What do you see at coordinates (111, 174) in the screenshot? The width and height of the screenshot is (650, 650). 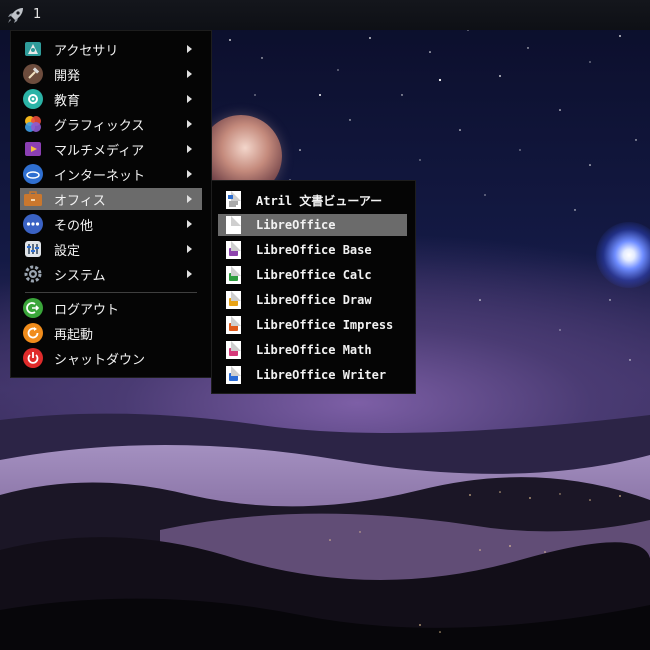 I see `menu-item-internet: インターネット` at bounding box center [111, 174].